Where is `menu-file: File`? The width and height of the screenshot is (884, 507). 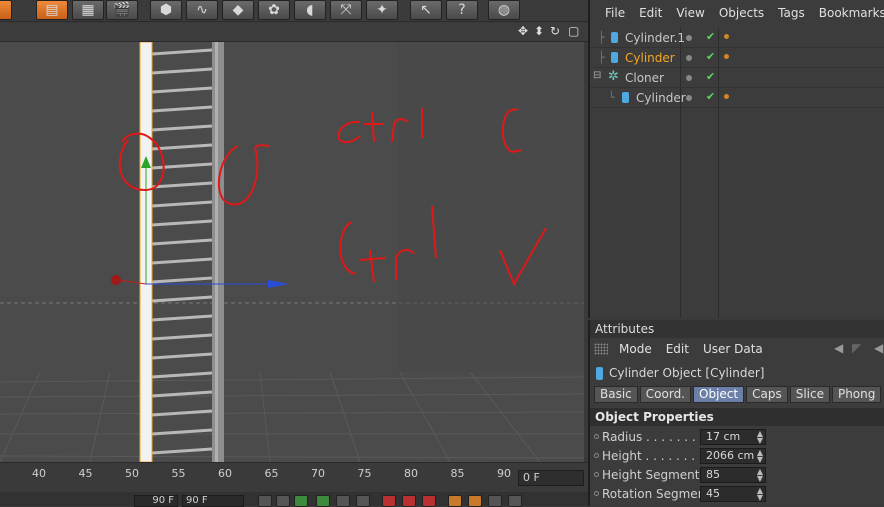
menu-file: File is located at coordinates (615, 13).